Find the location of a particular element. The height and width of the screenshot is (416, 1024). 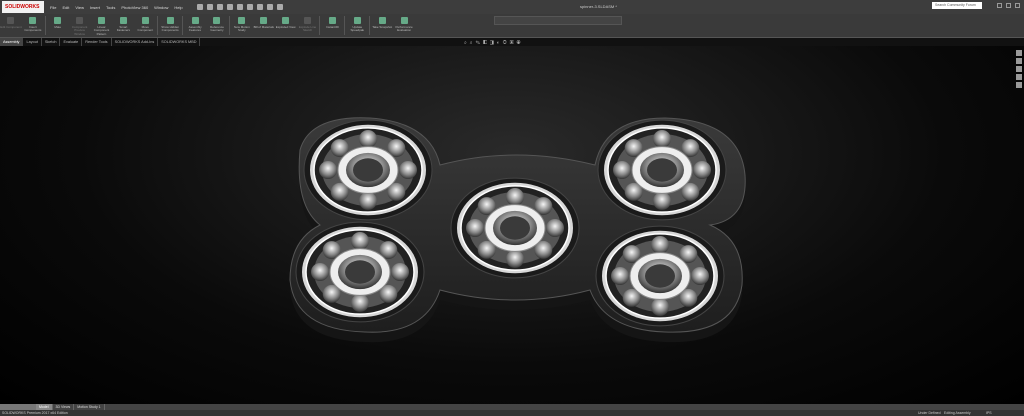

insert-components-button: Insert Components is located at coordinates (33, 26).